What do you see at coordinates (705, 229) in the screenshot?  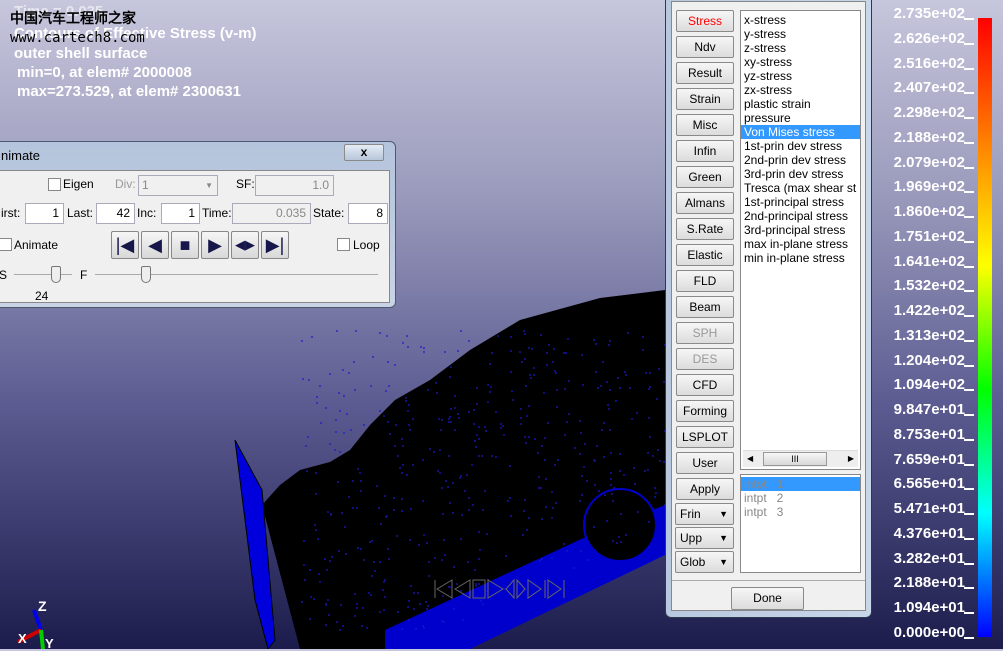 I see `fringe-button-srate: S.Rate` at bounding box center [705, 229].